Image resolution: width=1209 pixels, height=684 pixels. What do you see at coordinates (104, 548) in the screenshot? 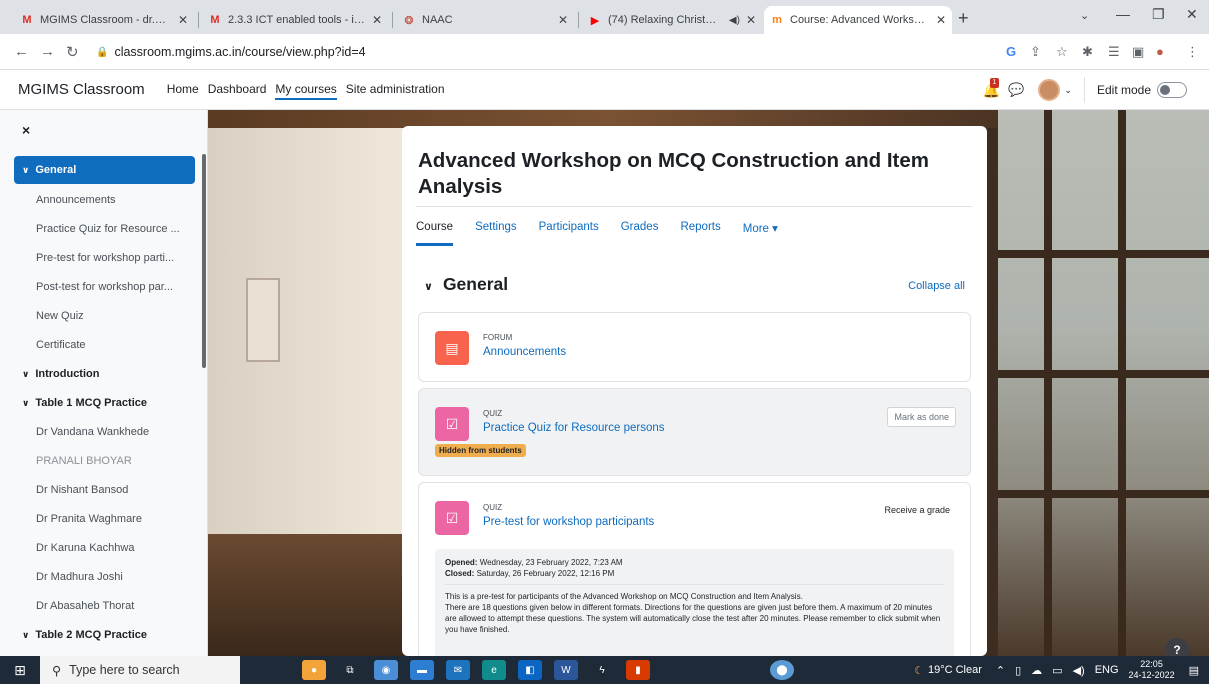
I see `drawer-item: Dr Karuna Kachhwa` at bounding box center [104, 548].